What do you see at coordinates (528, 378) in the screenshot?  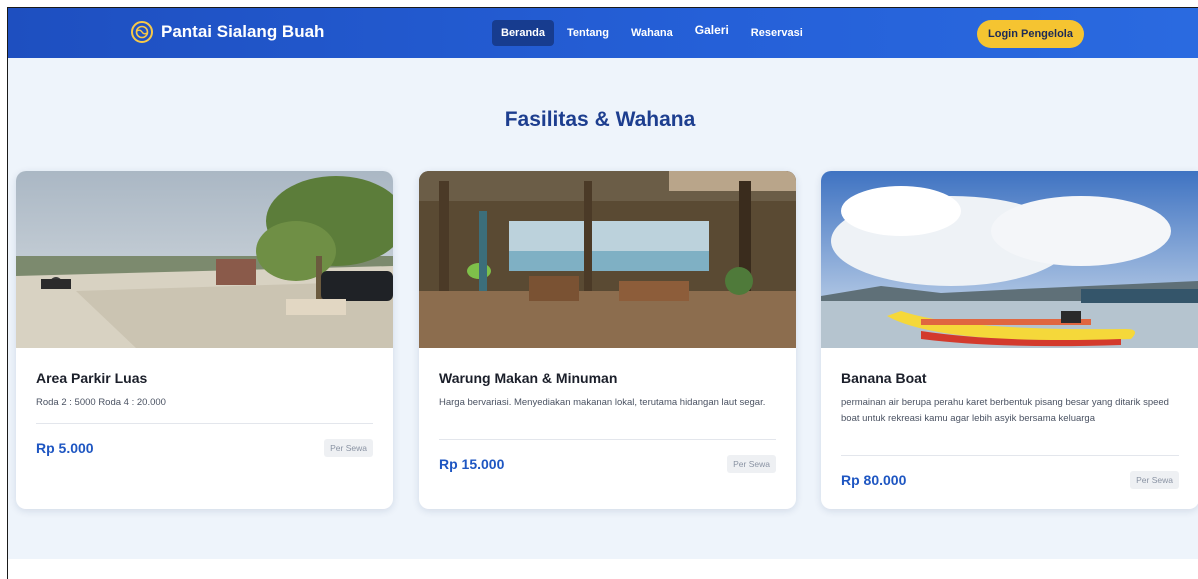 I see `card-title: Warung Makan & Minuman` at bounding box center [528, 378].